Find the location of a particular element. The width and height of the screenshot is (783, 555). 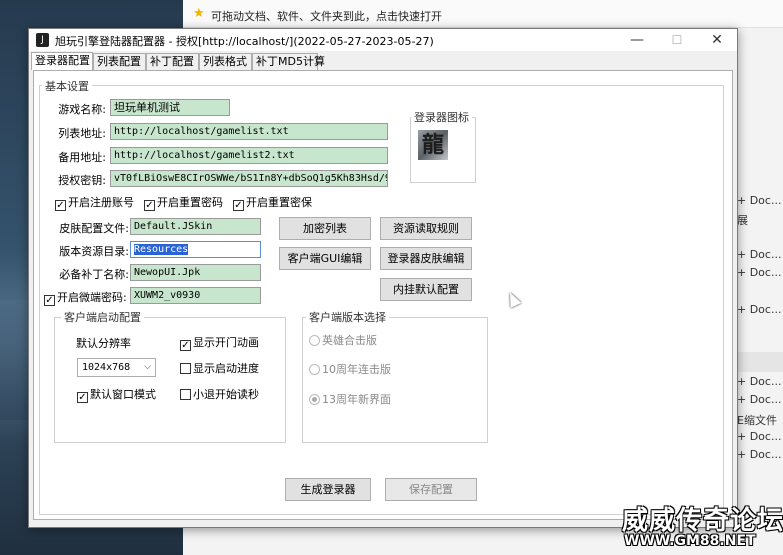

watermark-url: WWW.GM88.NET is located at coordinates (690, 541).